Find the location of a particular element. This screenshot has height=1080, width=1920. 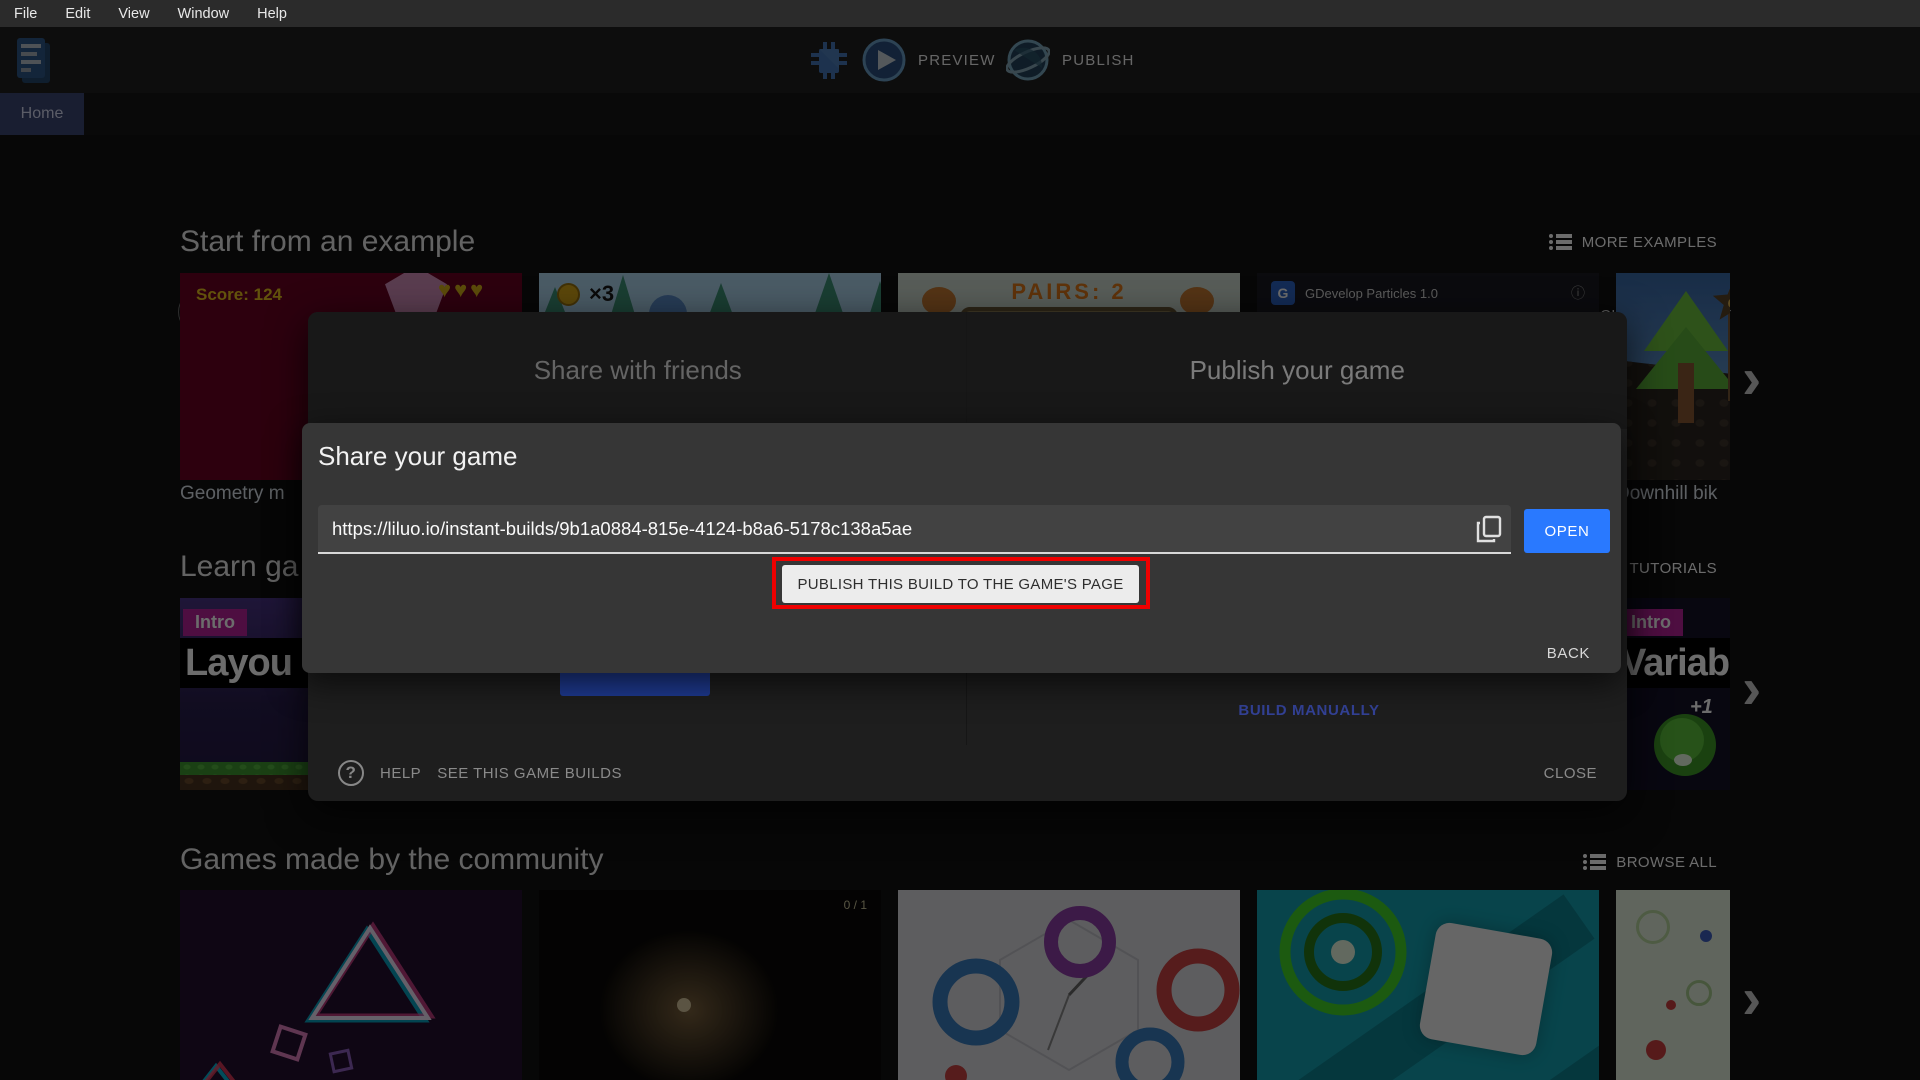

back-button: BACK is located at coordinates (1568, 653).